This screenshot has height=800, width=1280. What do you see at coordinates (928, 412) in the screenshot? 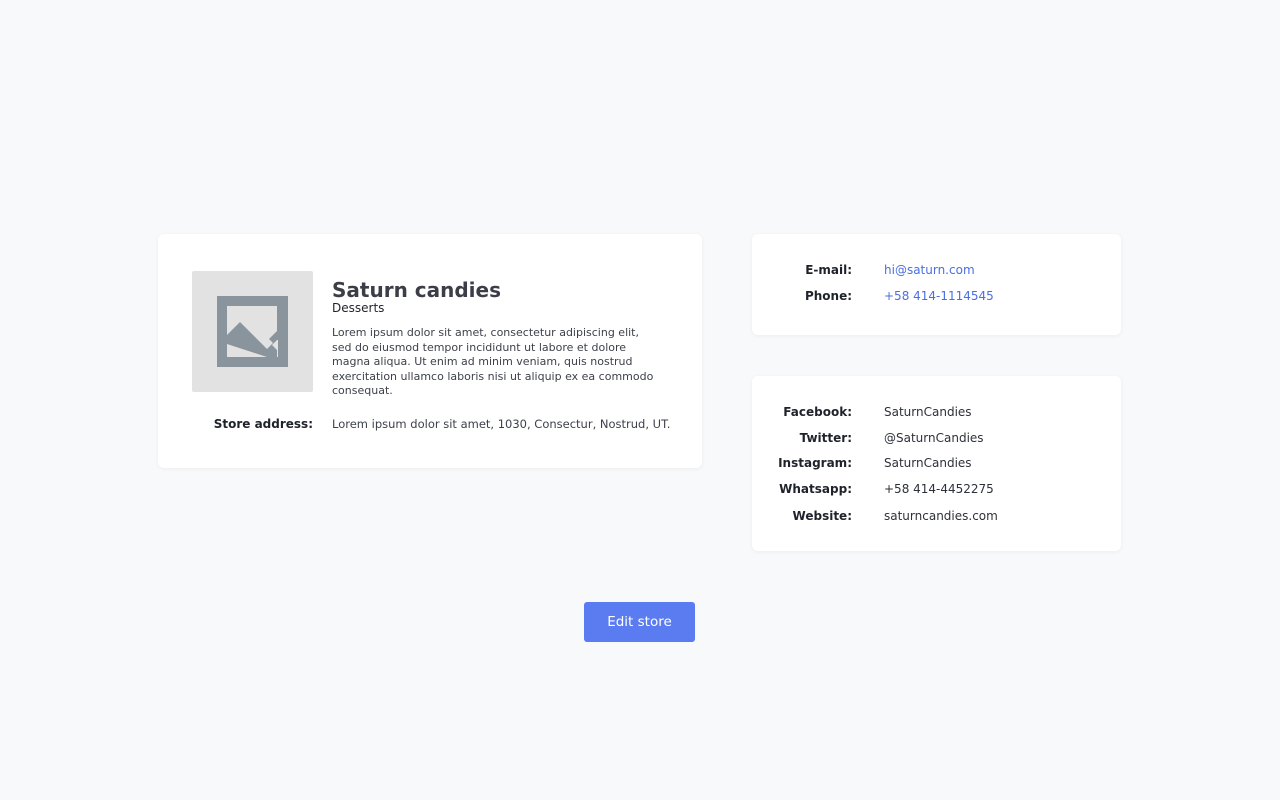
I see `facebook-value: SaturnCandies` at bounding box center [928, 412].